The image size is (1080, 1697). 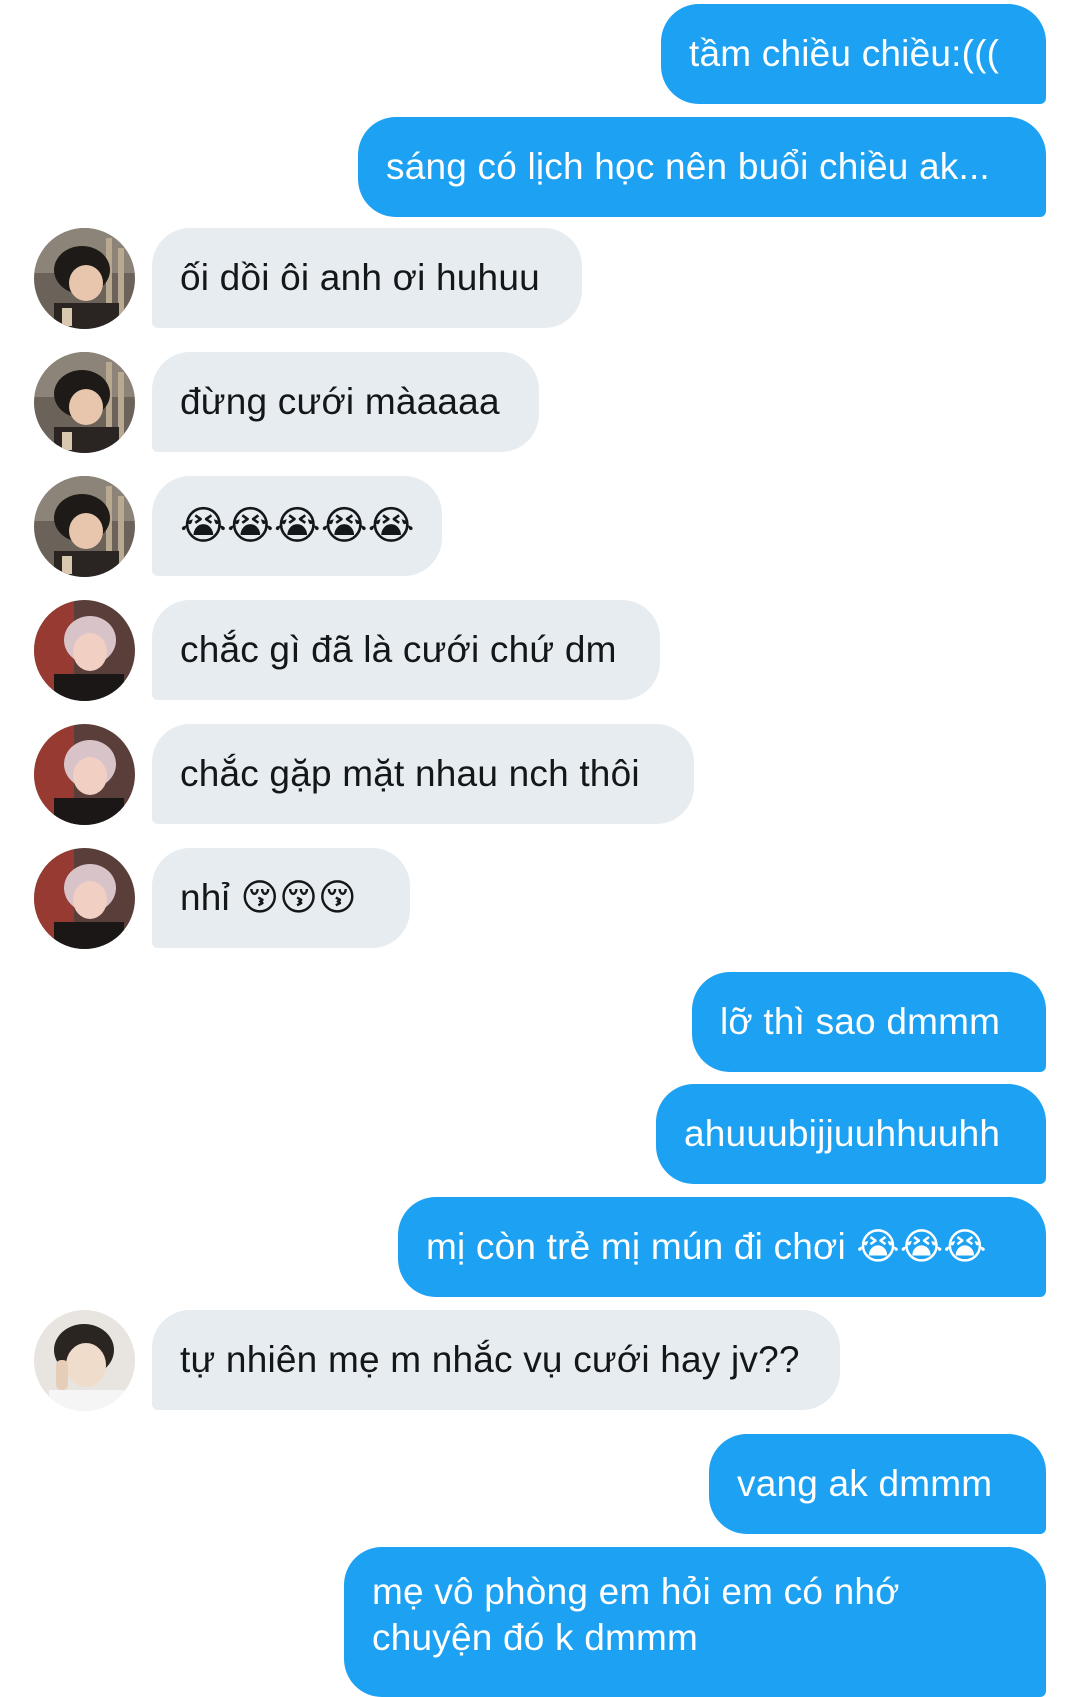 I want to click on message-text: đừng cưới màaaaa, so click(x=340, y=401).